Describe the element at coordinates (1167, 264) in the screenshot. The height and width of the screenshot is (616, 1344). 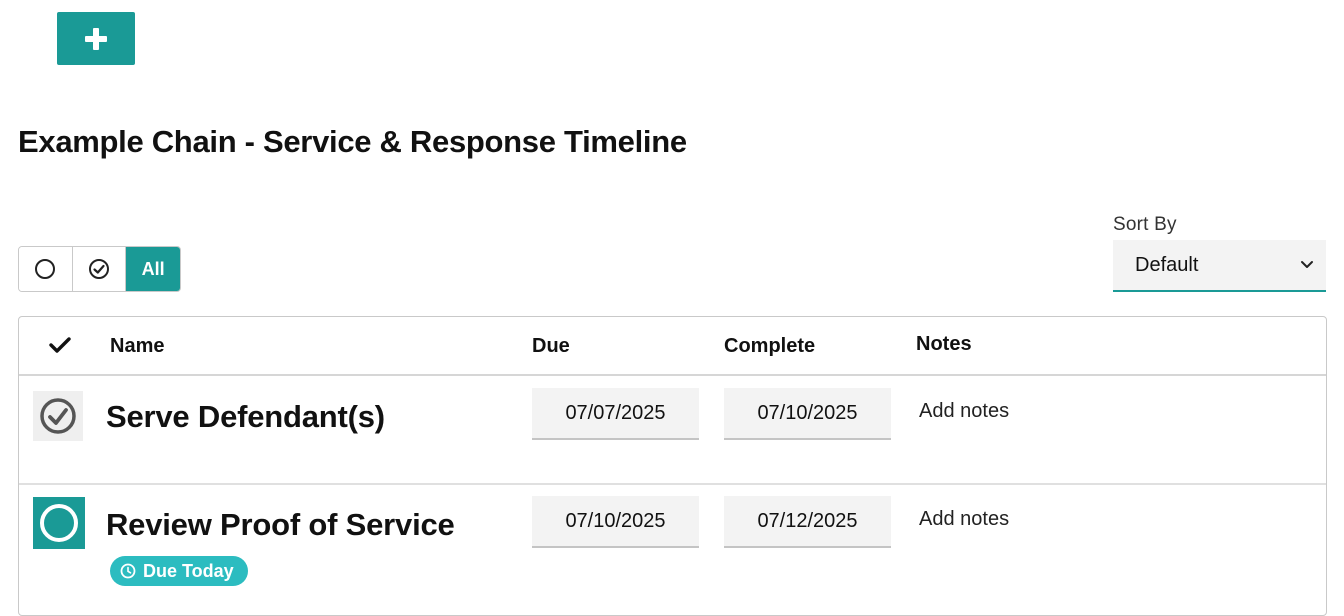
I see `sort-by-value: Default` at that location.